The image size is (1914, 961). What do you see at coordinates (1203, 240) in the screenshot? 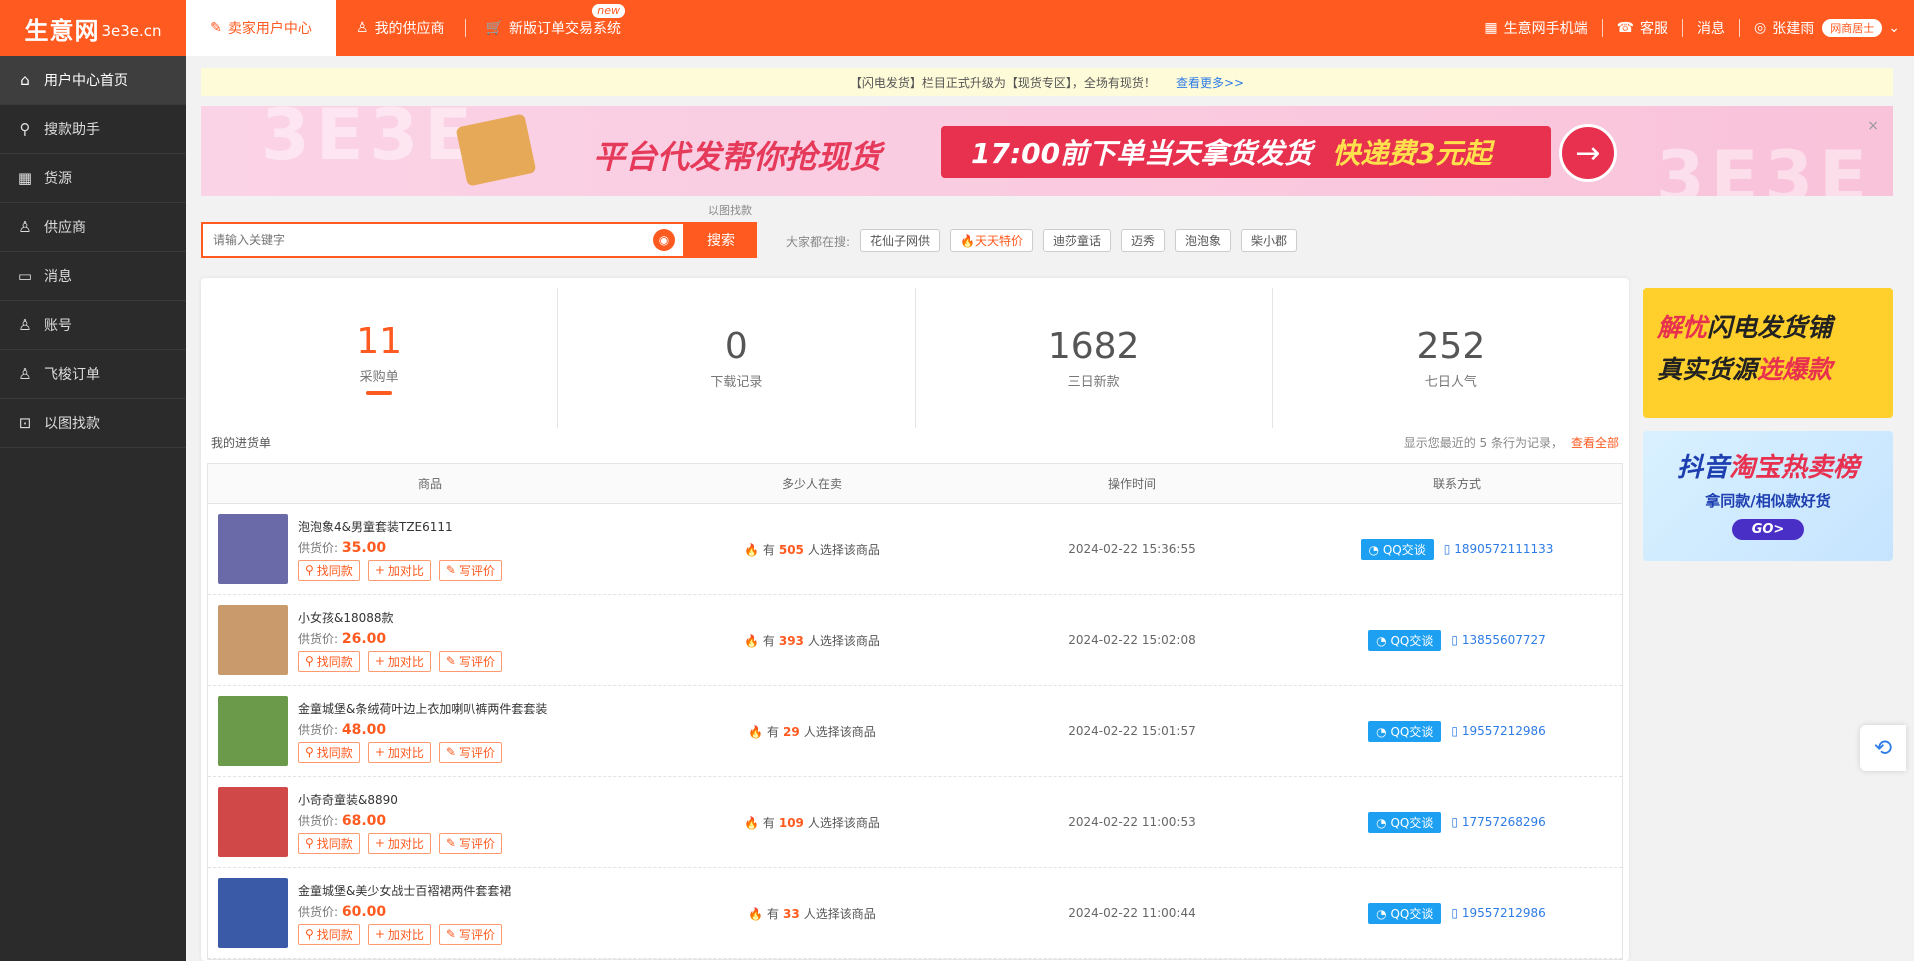
I see `hot-tag: 泡泡象` at bounding box center [1203, 240].